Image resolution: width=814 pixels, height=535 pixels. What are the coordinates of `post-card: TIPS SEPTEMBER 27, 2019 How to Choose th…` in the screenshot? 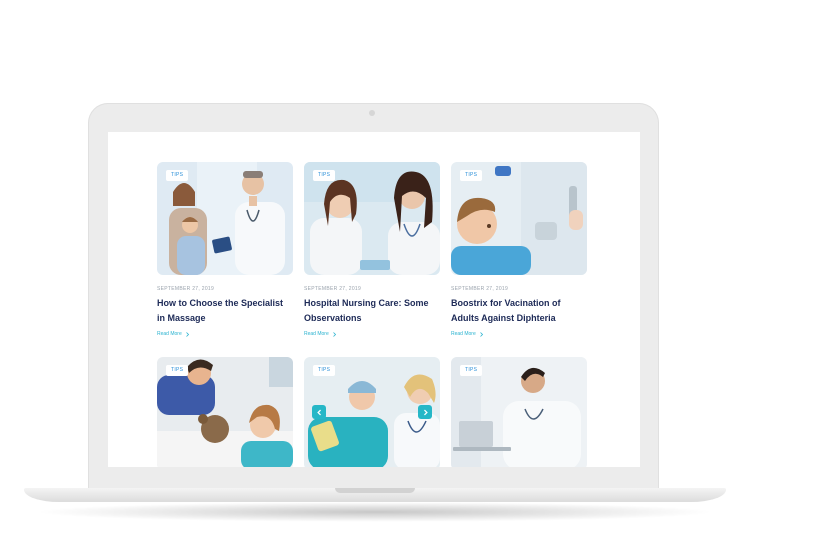 It's located at (225, 249).